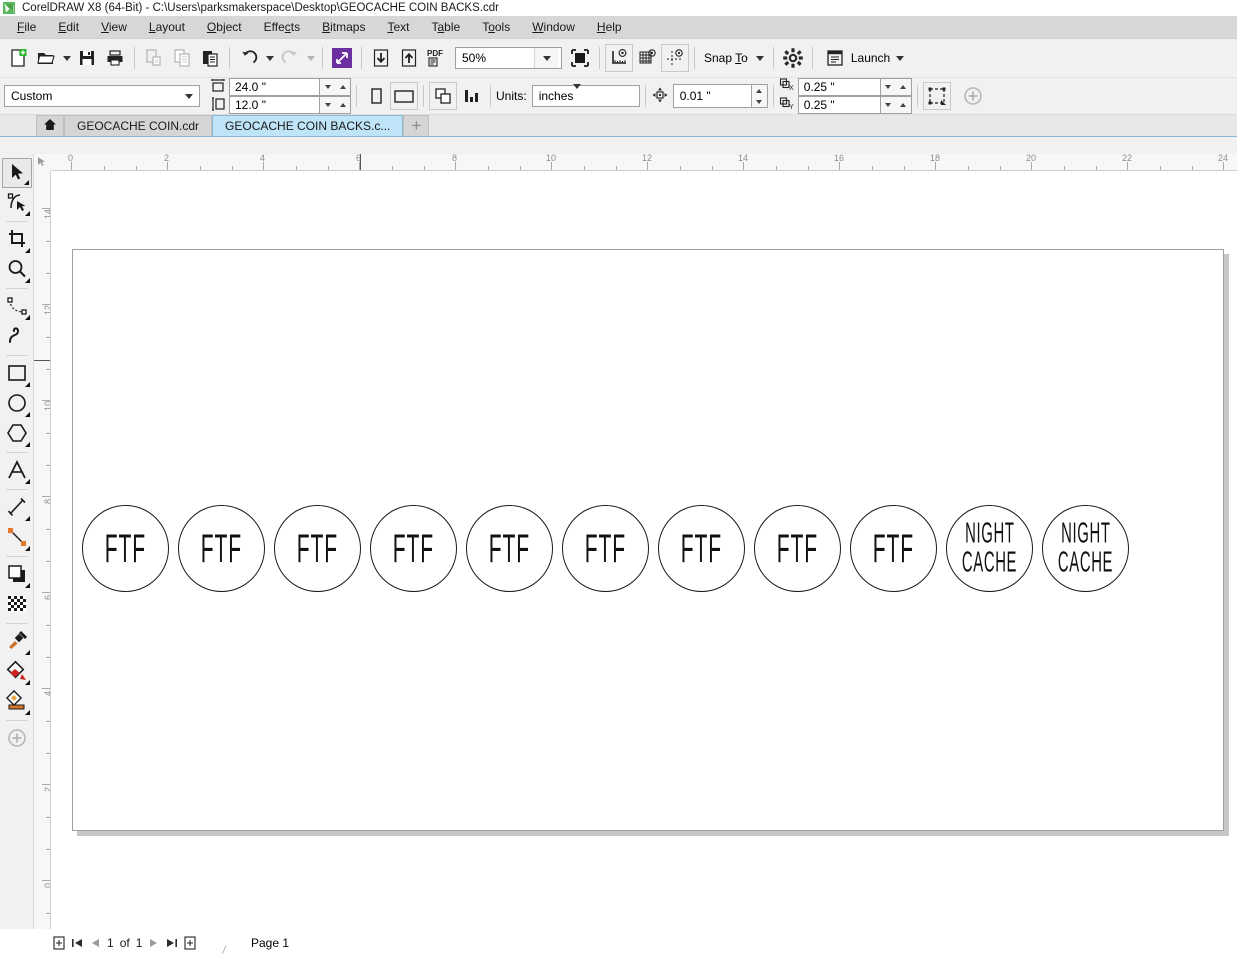  What do you see at coordinates (335, 87) in the screenshot?
I see `page-width-spinner` at bounding box center [335, 87].